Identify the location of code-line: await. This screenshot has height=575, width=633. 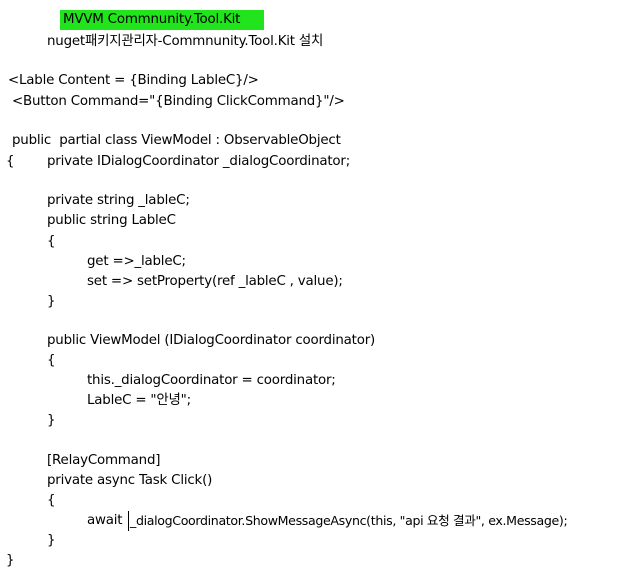
(105, 520).